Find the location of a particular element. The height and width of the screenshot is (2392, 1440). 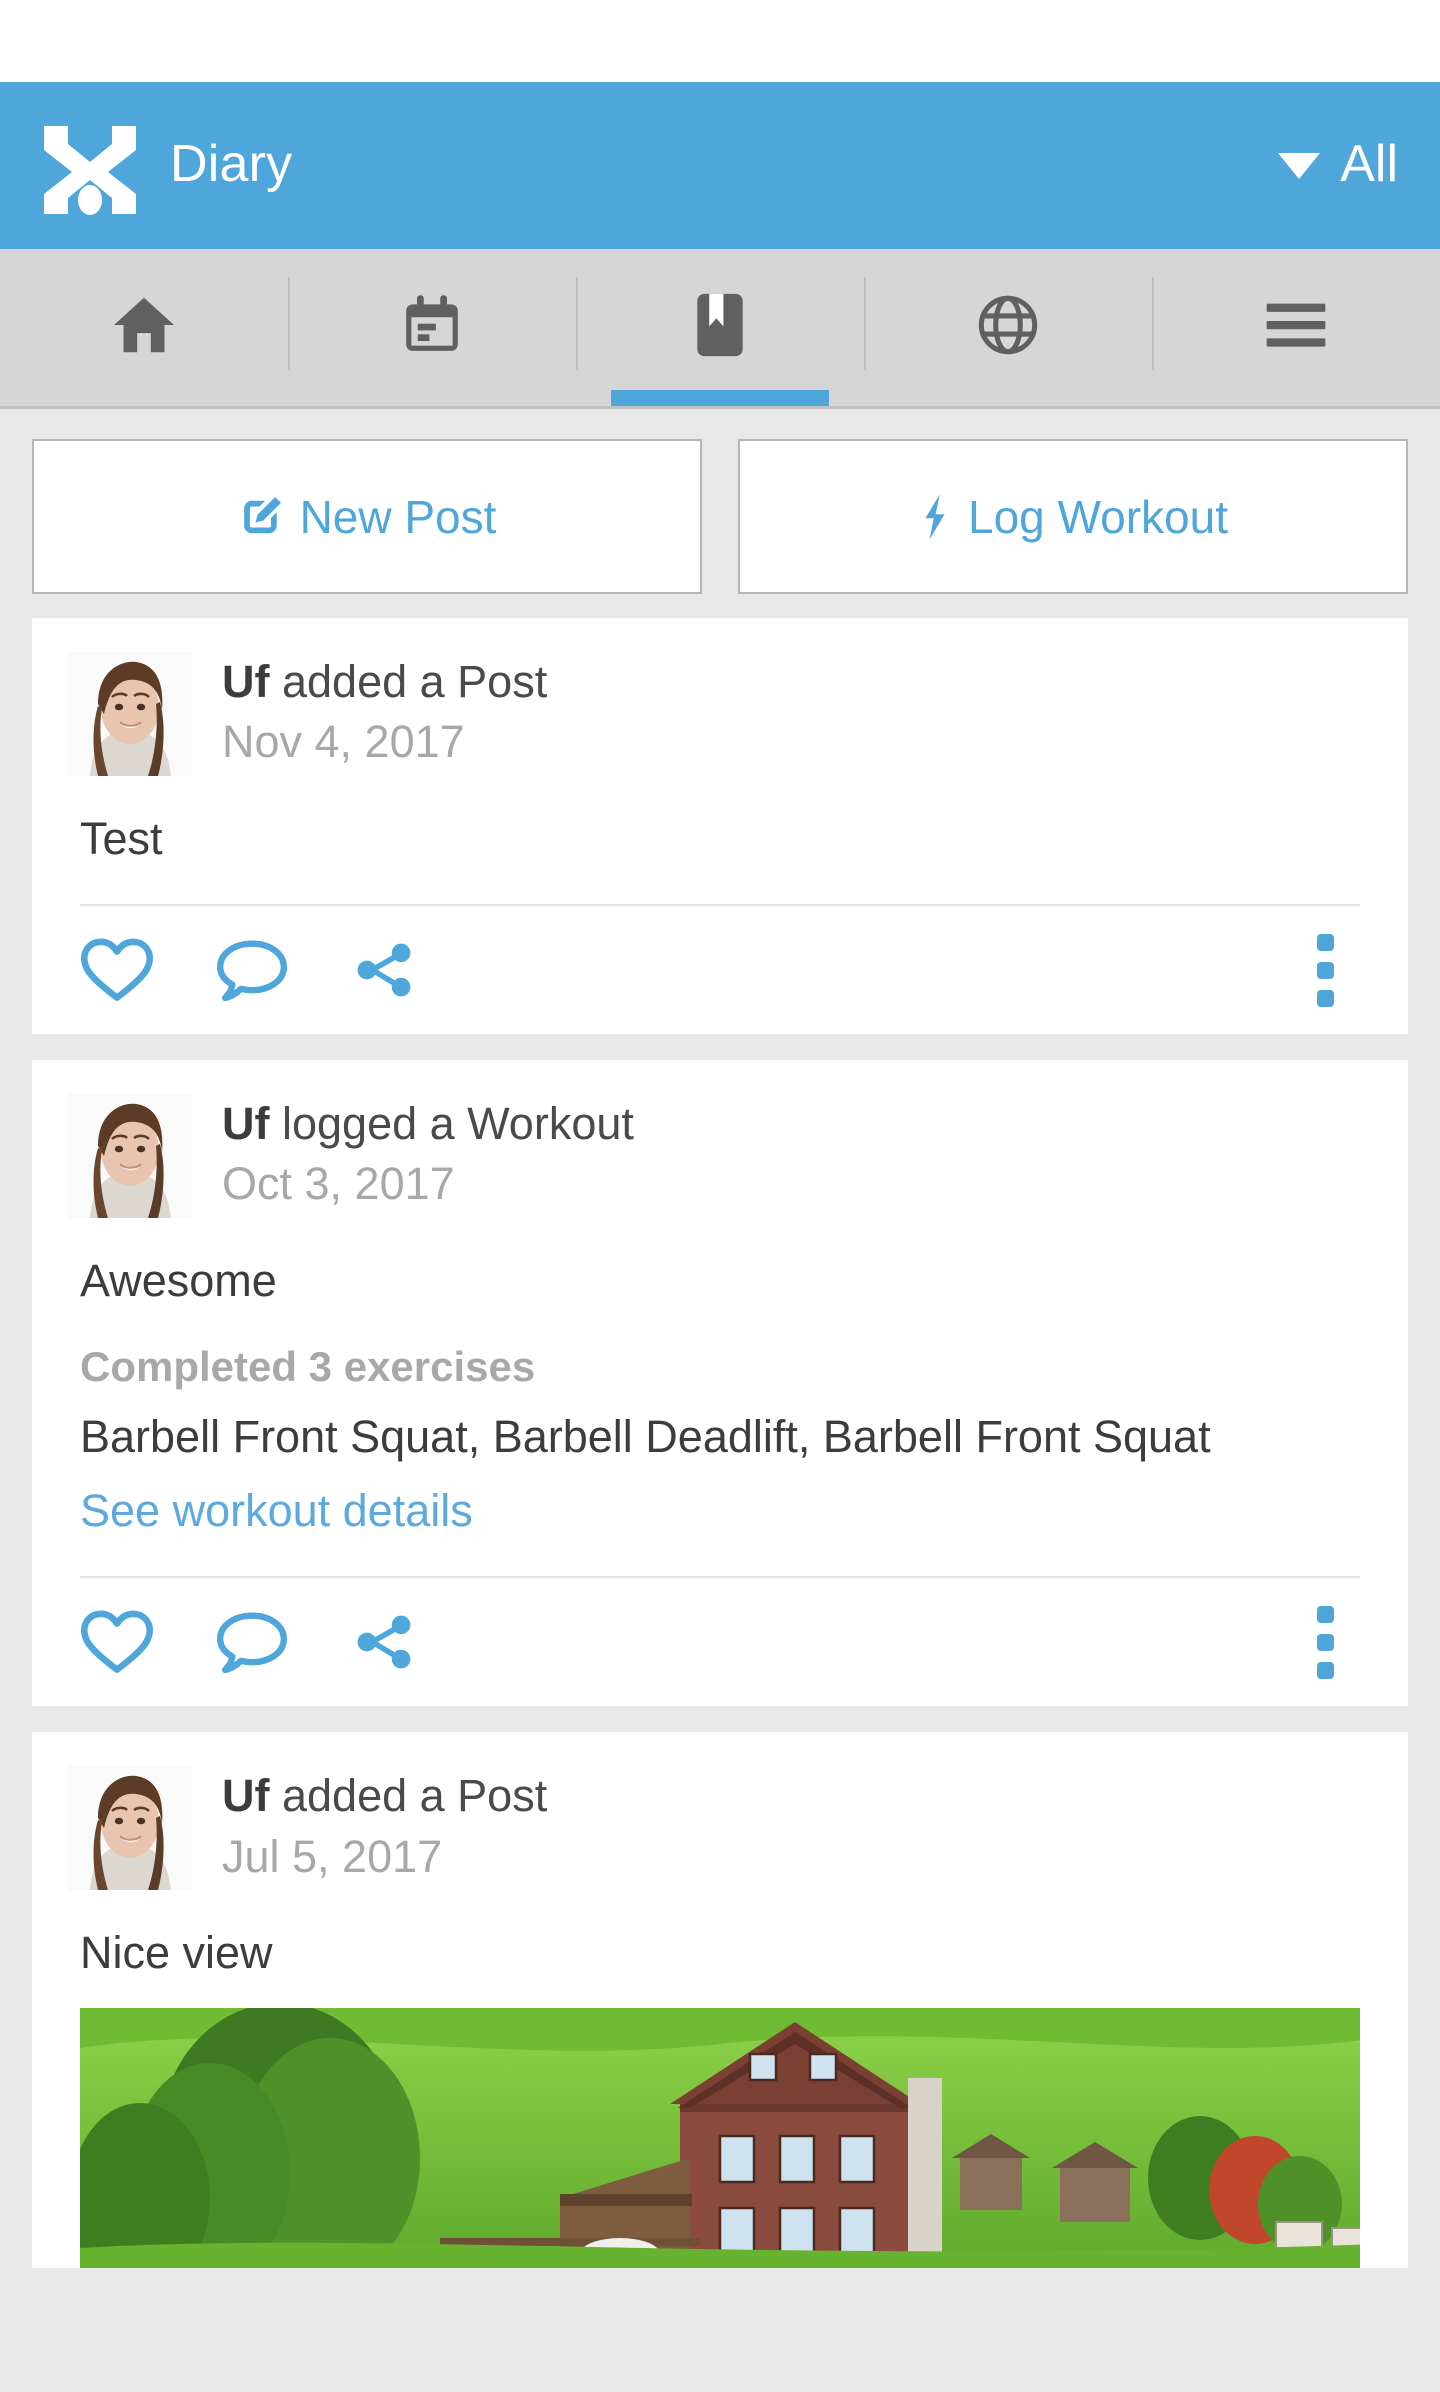

tab-explore is located at coordinates (1008, 327).